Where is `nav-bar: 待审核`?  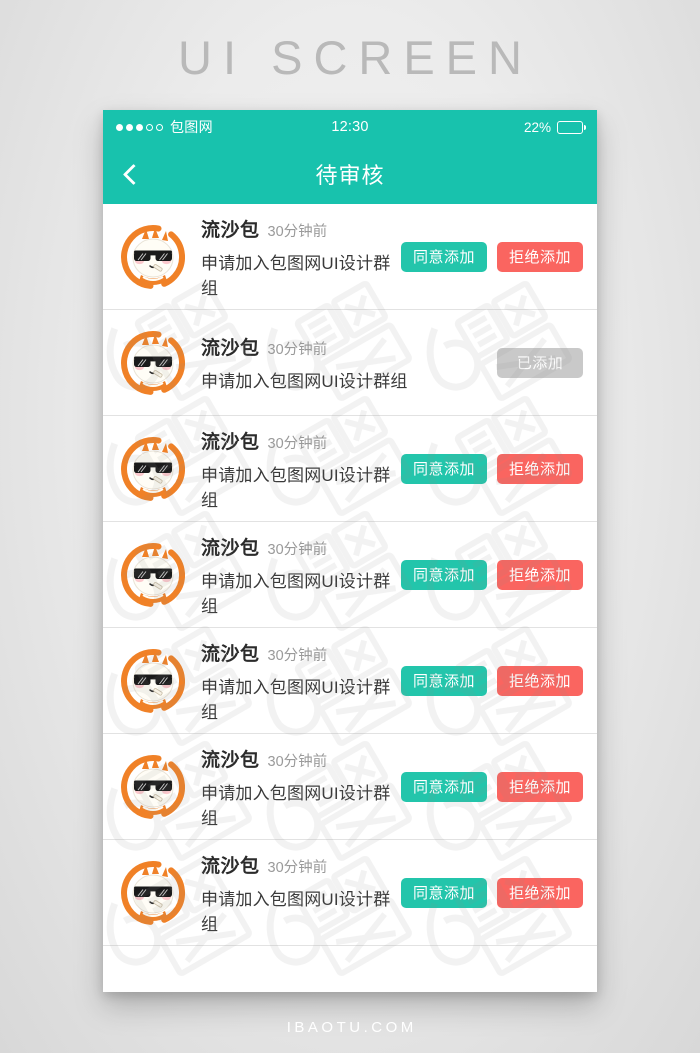 nav-bar: 待审核 is located at coordinates (350, 174).